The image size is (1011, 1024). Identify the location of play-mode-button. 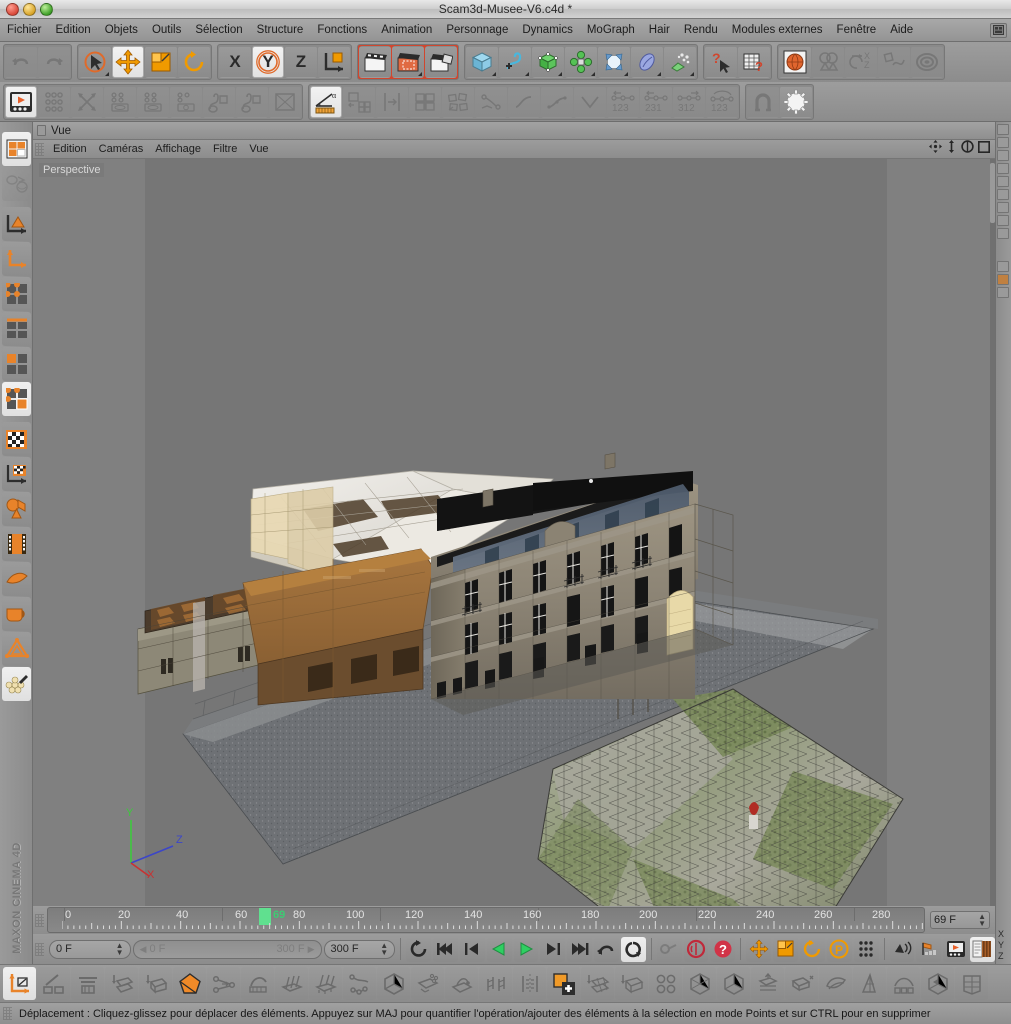
(956, 949).